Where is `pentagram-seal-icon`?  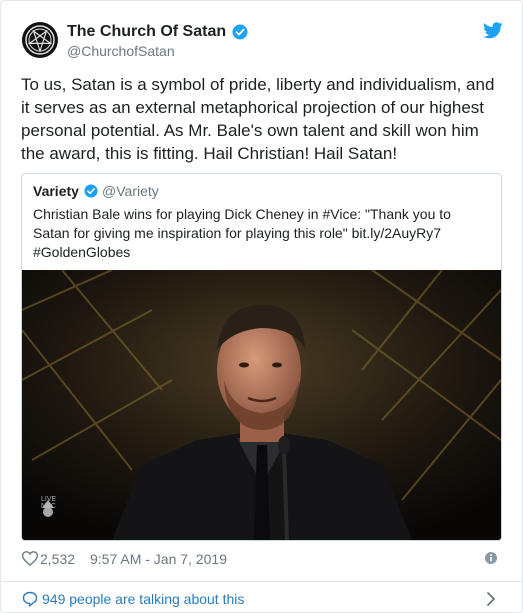 pentagram-seal-icon is located at coordinates (40, 40).